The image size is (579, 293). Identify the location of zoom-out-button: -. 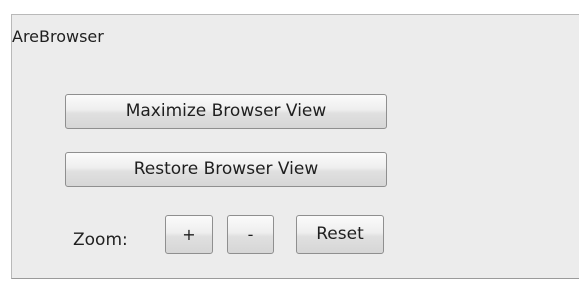
(250, 234).